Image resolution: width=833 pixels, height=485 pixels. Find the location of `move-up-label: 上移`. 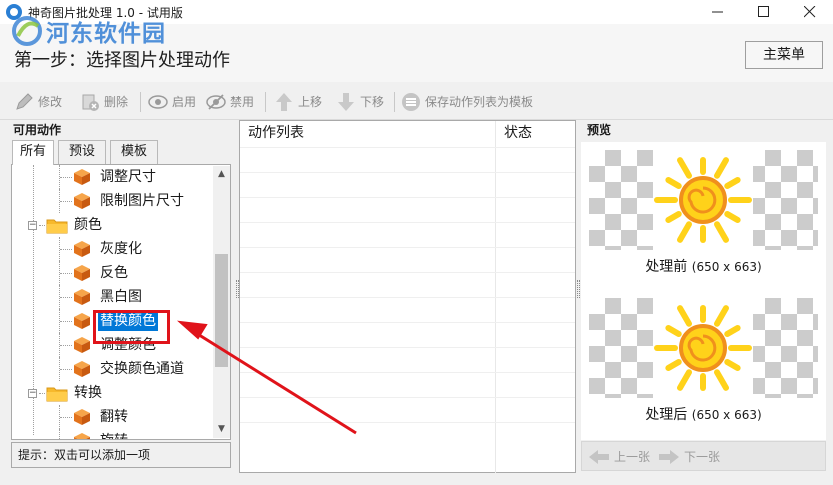

move-up-label: 上移 is located at coordinates (310, 102).